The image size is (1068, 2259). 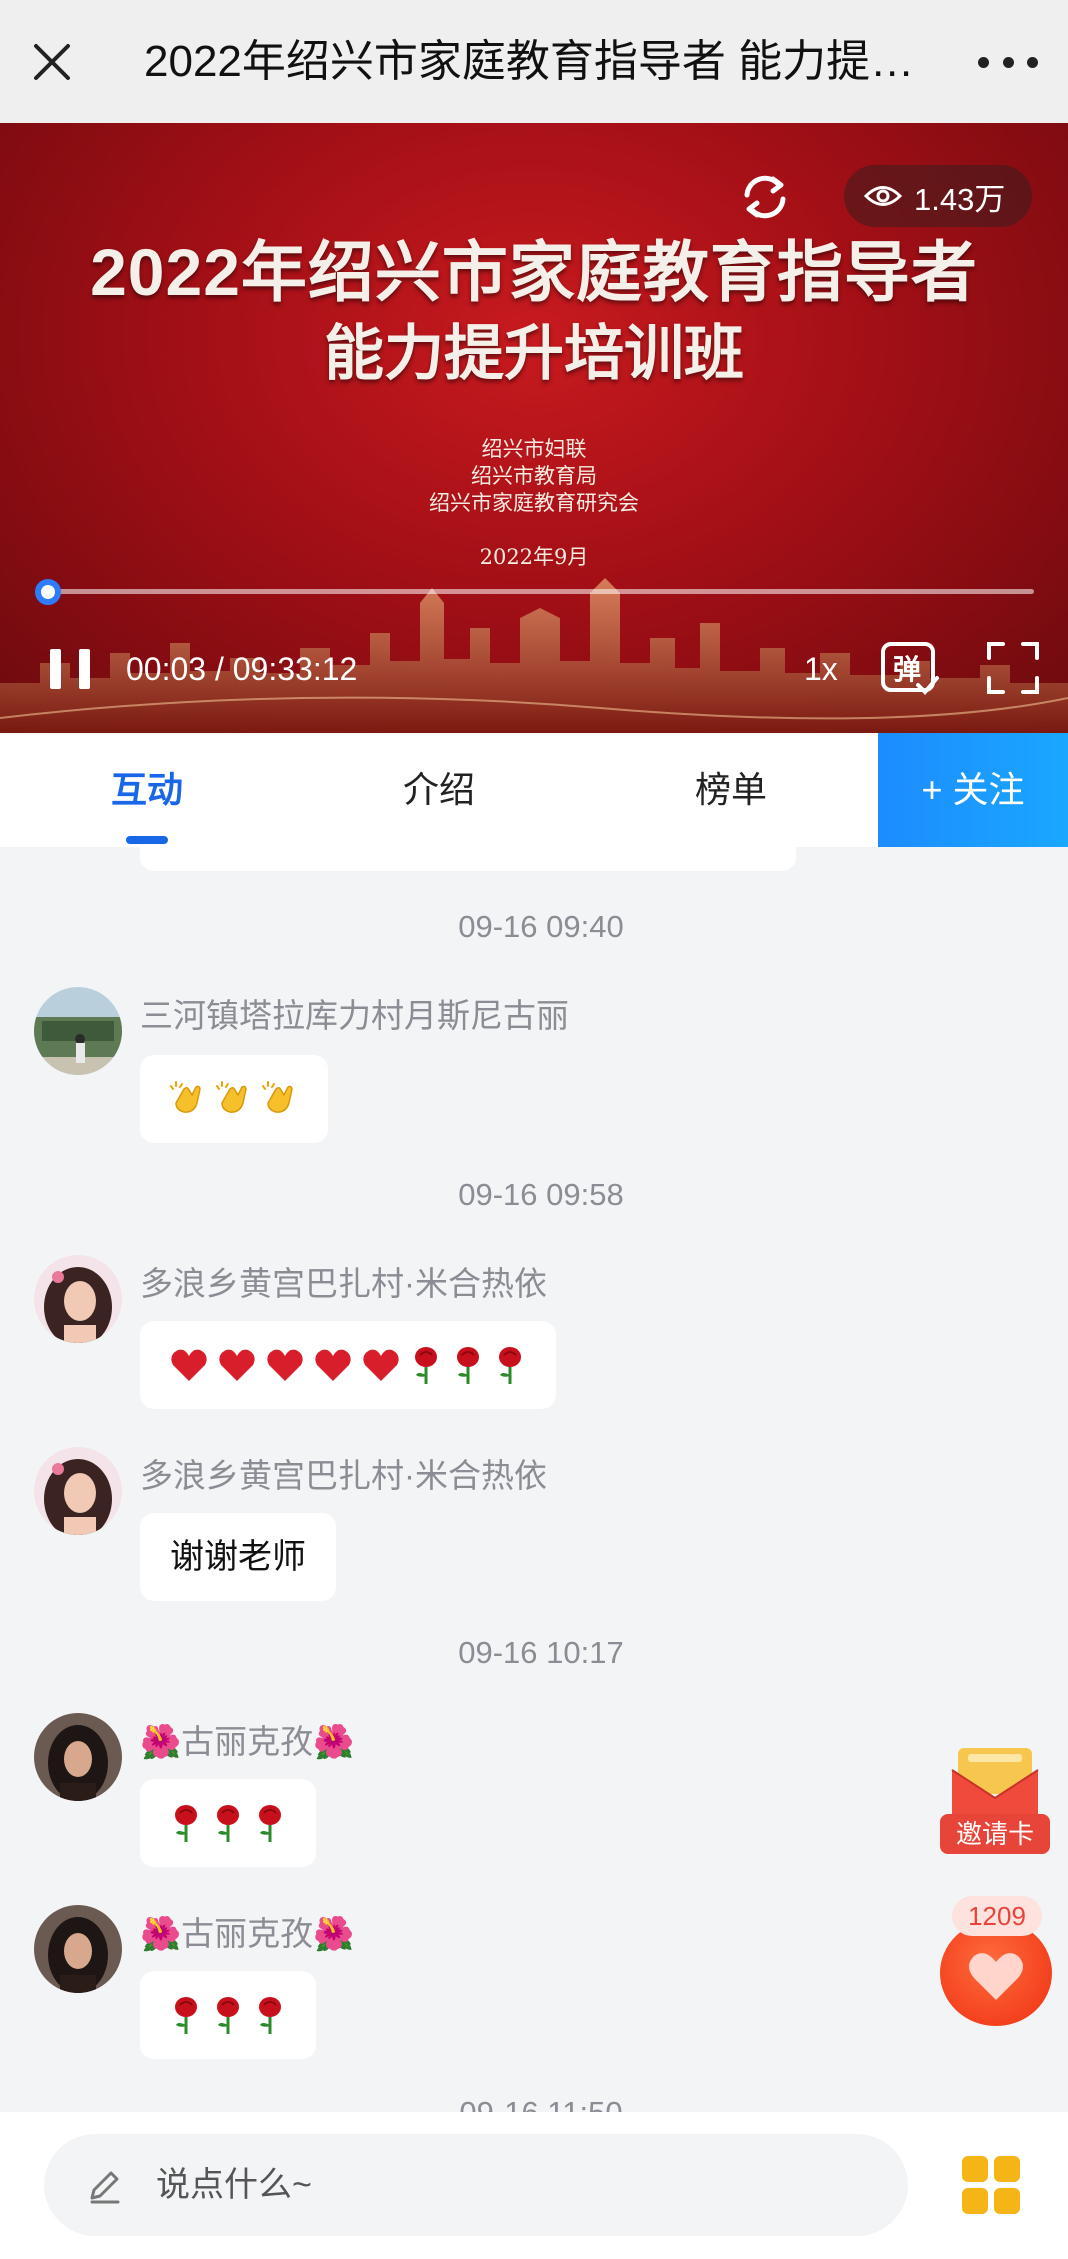 What do you see at coordinates (105, 2187) in the screenshot?
I see `pencil-icon` at bounding box center [105, 2187].